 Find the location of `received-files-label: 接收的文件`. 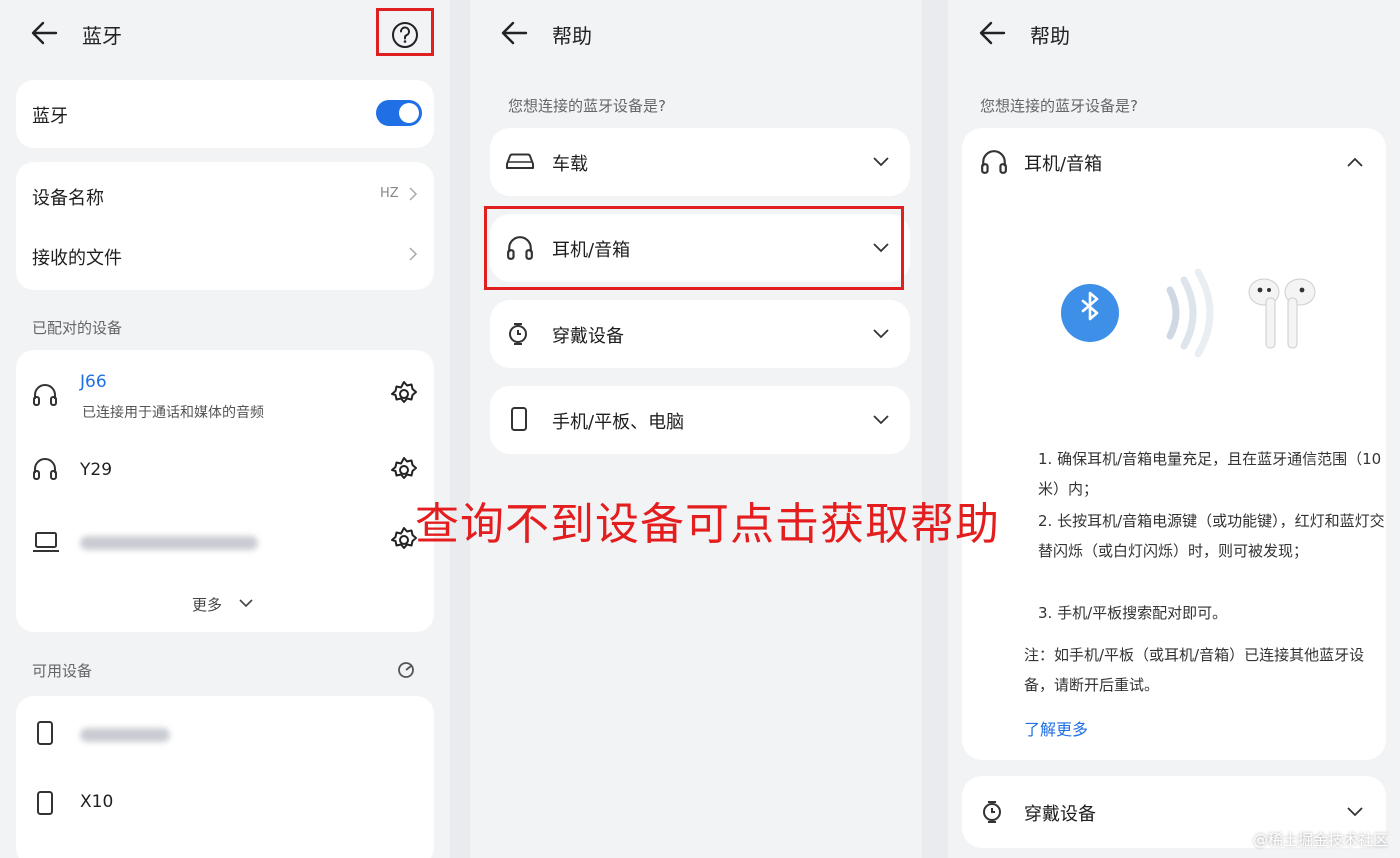

received-files-label: 接收的文件 is located at coordinates (77, 258).